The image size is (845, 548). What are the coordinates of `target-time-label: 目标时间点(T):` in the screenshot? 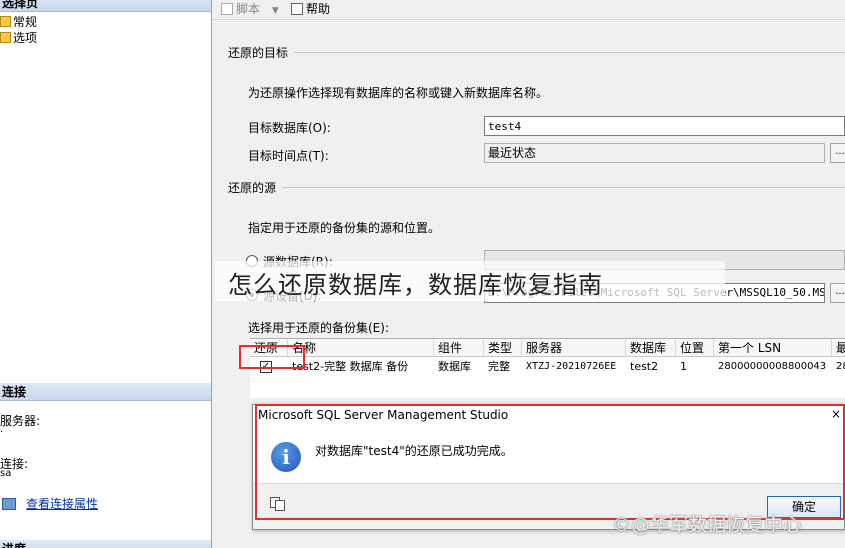 It's located at (288, 156).